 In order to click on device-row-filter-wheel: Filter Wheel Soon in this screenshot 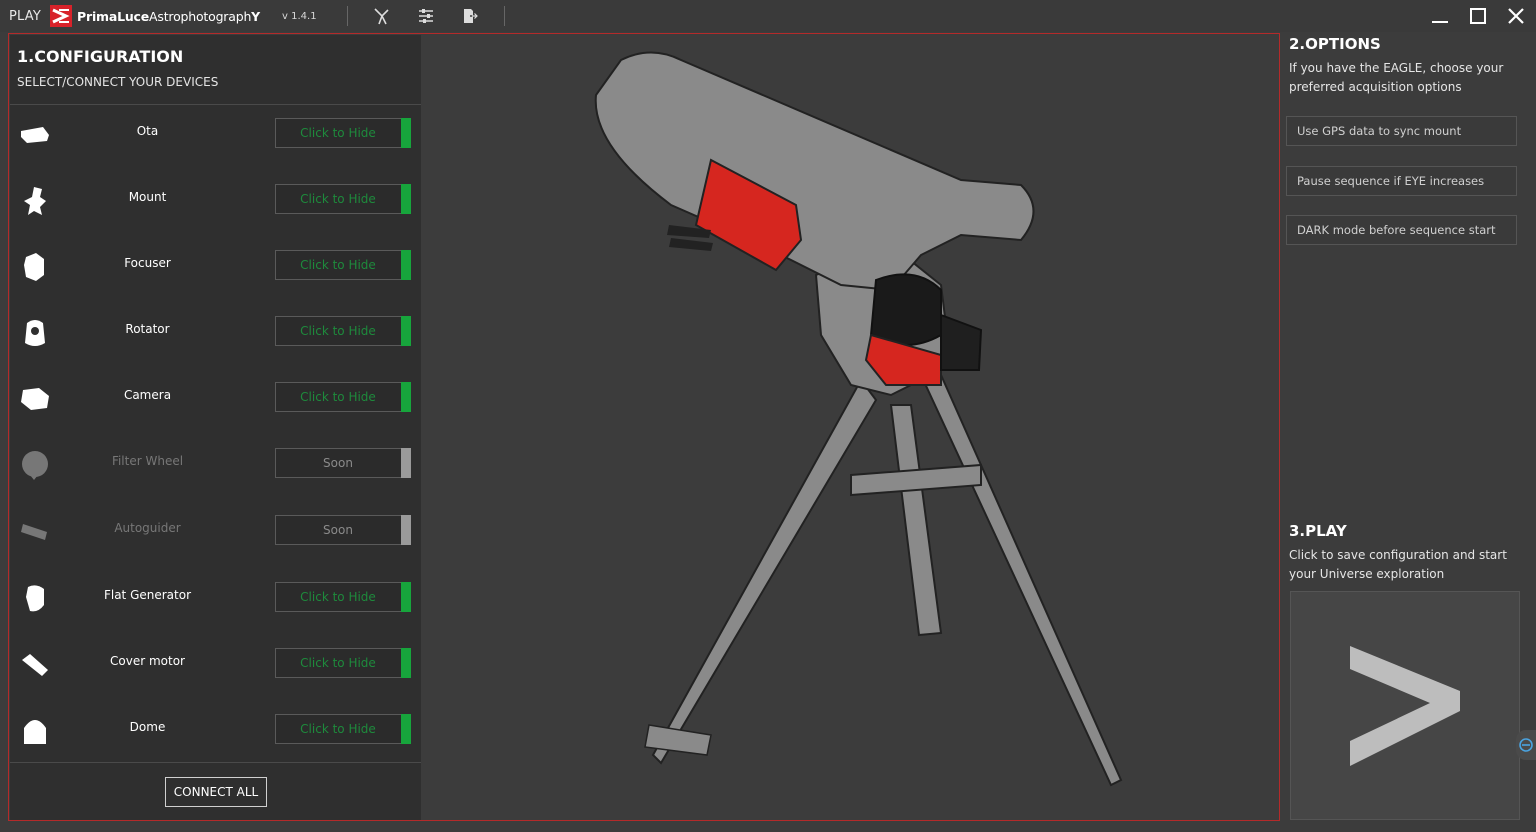, I will do `click(215, 465)`.